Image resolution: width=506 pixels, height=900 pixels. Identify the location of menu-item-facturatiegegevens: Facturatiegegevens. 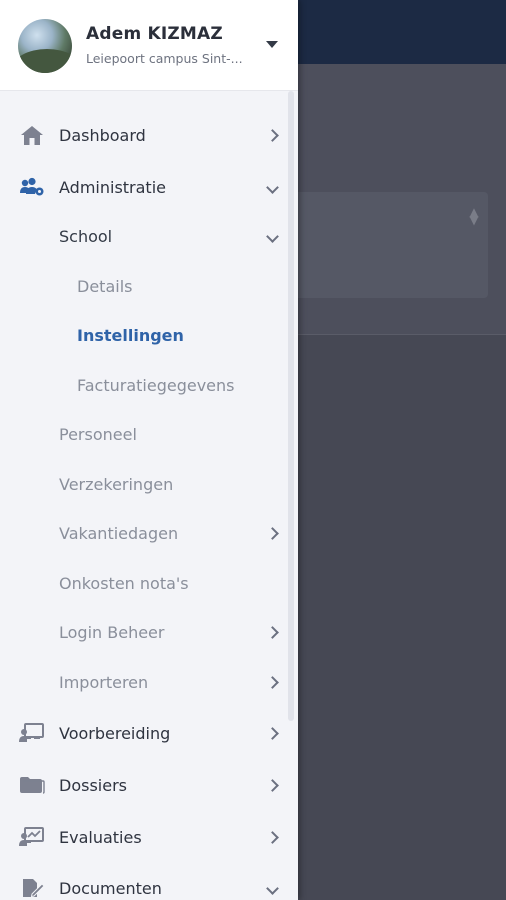
(149, 385).